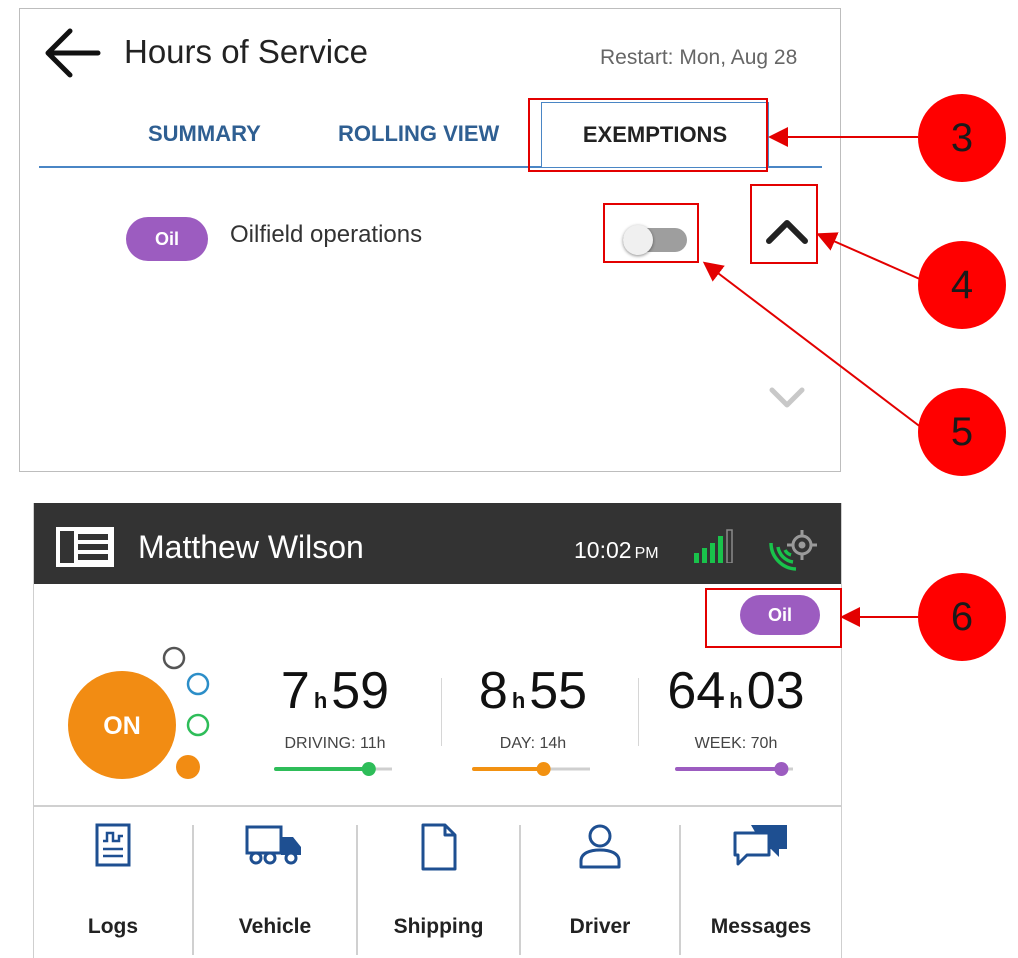 The image size is (1018, 958). I want to click on nav-messages: Messages, so click(761, 885).